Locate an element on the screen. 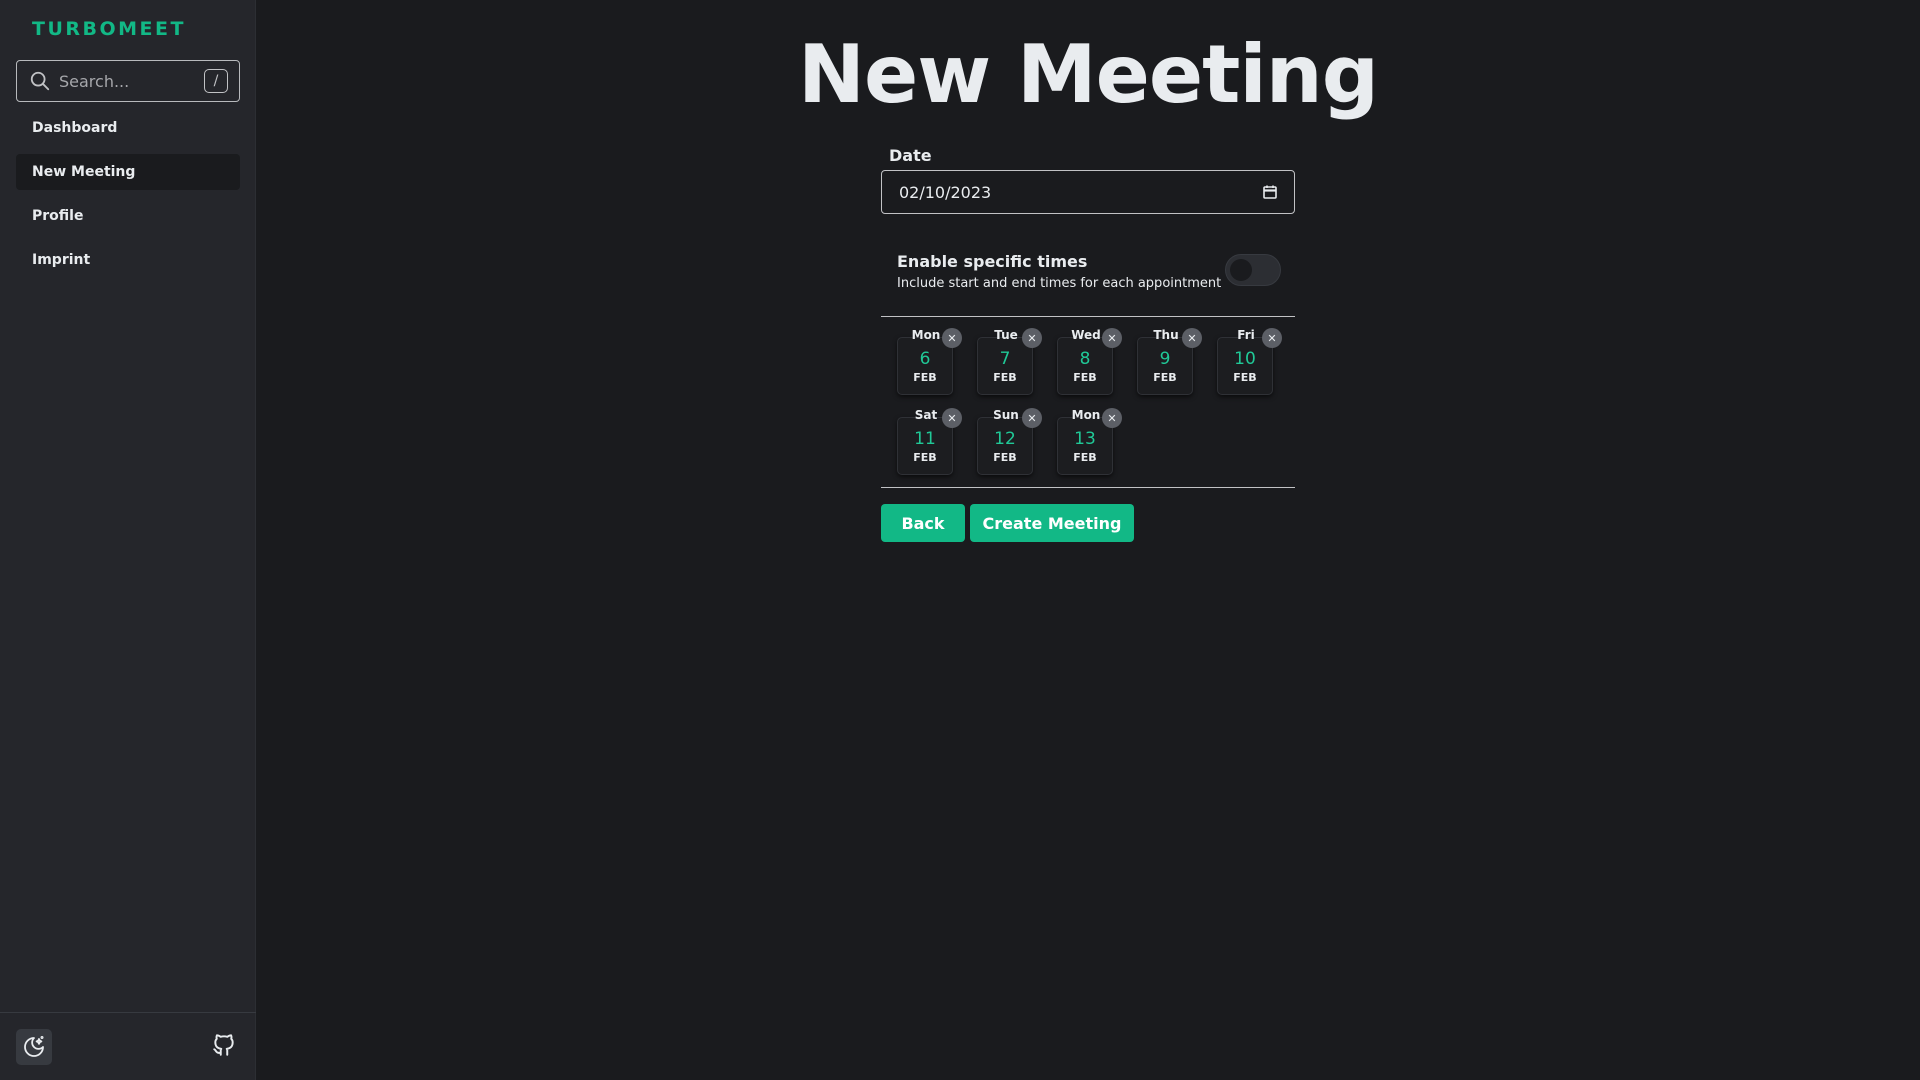 The width and height of the screenshot is (1920, 1080). date-day: 9 is located at coordinates (1165, 359).